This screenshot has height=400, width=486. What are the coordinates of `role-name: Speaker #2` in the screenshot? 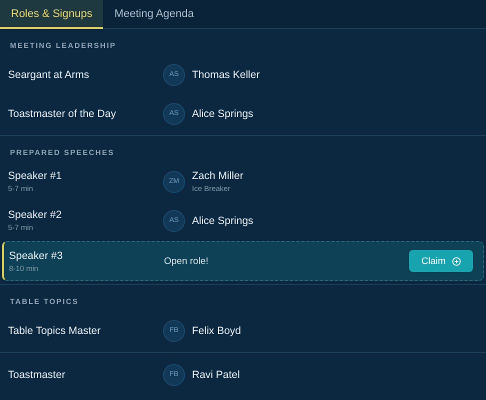 It's located at (35, 215).